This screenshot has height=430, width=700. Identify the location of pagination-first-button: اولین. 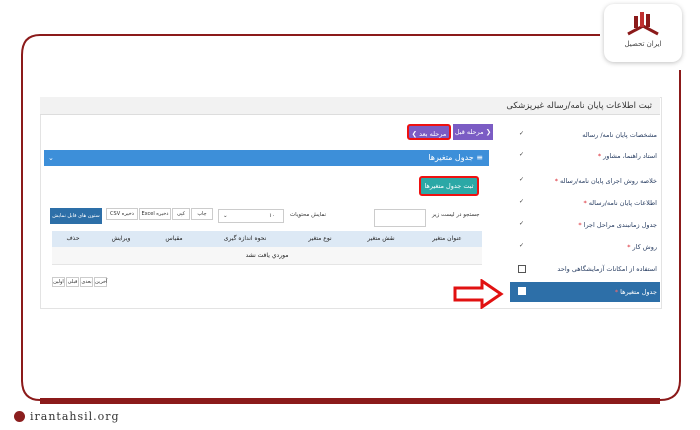
(58, 282).